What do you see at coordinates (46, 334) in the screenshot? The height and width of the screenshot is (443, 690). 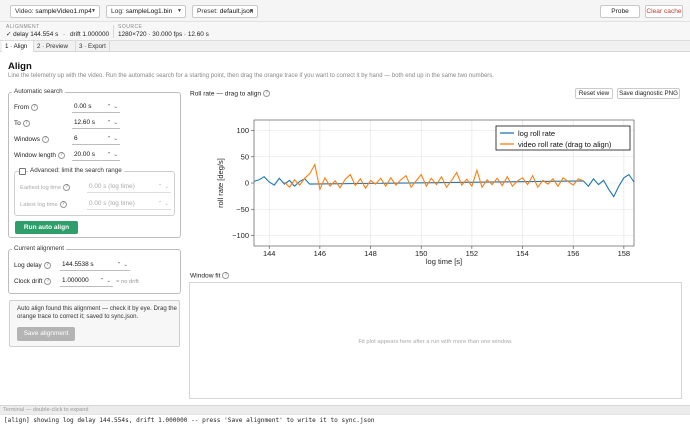 I see `save-alignment-button: Save alignment` at bounding box center [46, 334].